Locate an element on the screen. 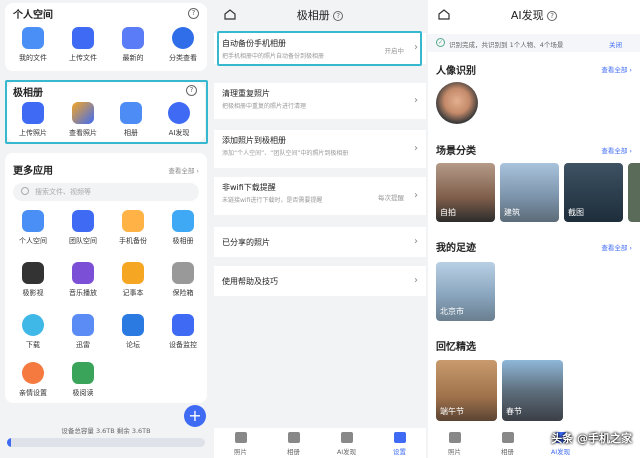  app-photo-album: 极相册 is located at coordinates (183, 228).